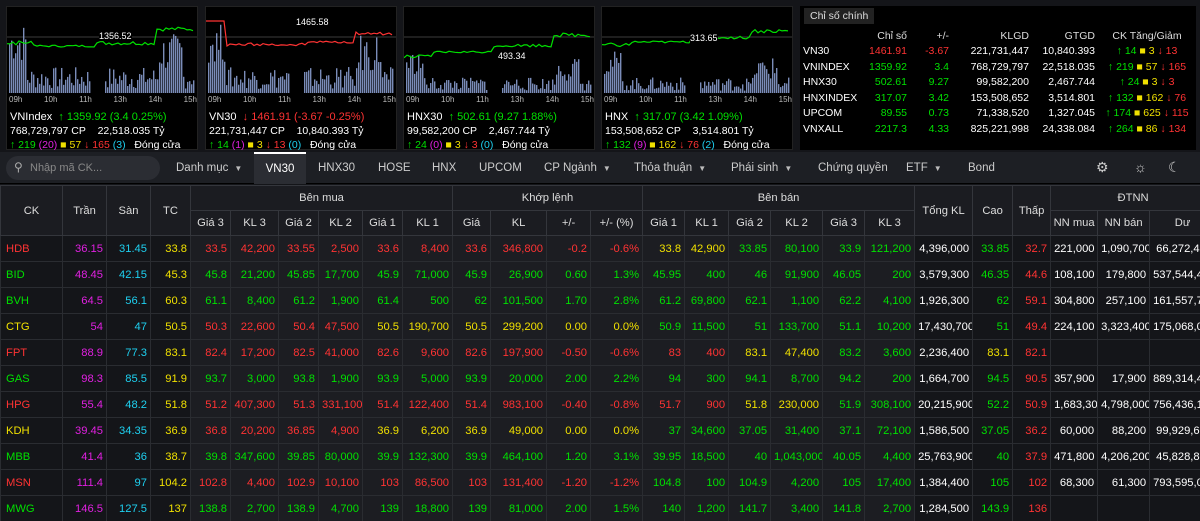  Describe the element at coordinates (427, 274) in the screenshot. I see `board-cell: 71,000` at that location.